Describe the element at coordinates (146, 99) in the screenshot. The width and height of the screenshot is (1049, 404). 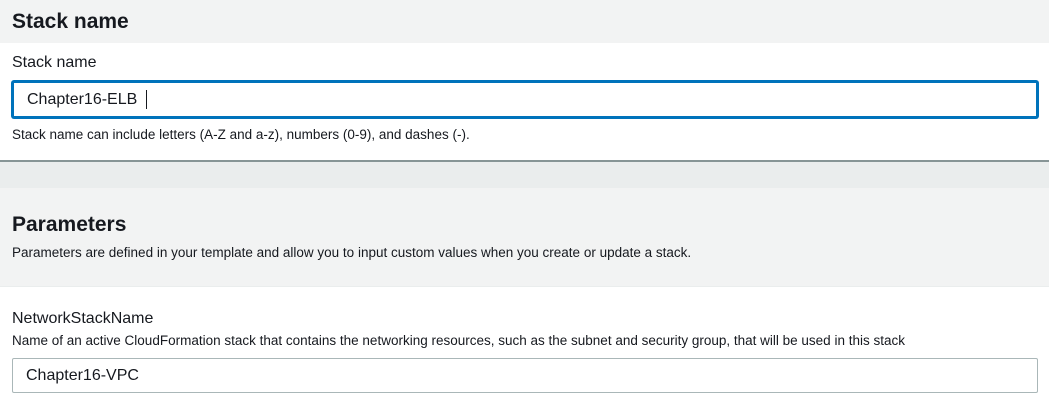
I see `text-cursor` at that location.